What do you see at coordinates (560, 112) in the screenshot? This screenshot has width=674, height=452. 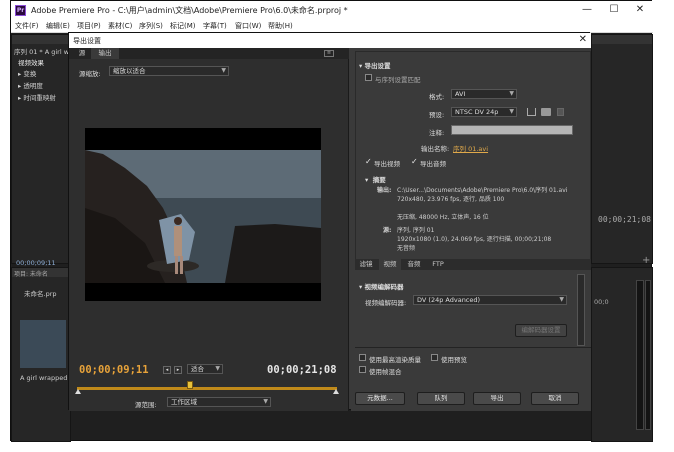 I see `delete-preset-icon` at bounding box center [560, 112].